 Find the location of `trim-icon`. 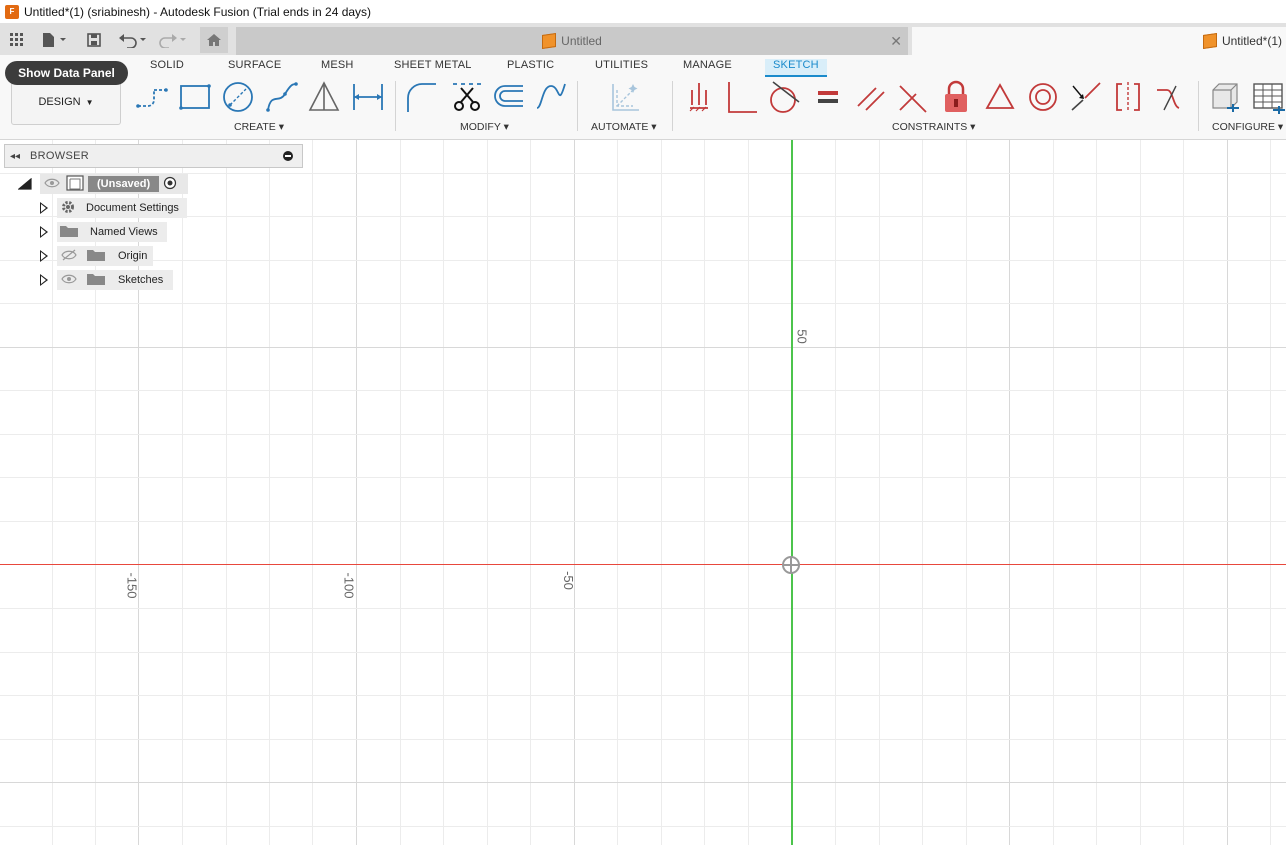

trim-icon is located at coordinates (466, 97).